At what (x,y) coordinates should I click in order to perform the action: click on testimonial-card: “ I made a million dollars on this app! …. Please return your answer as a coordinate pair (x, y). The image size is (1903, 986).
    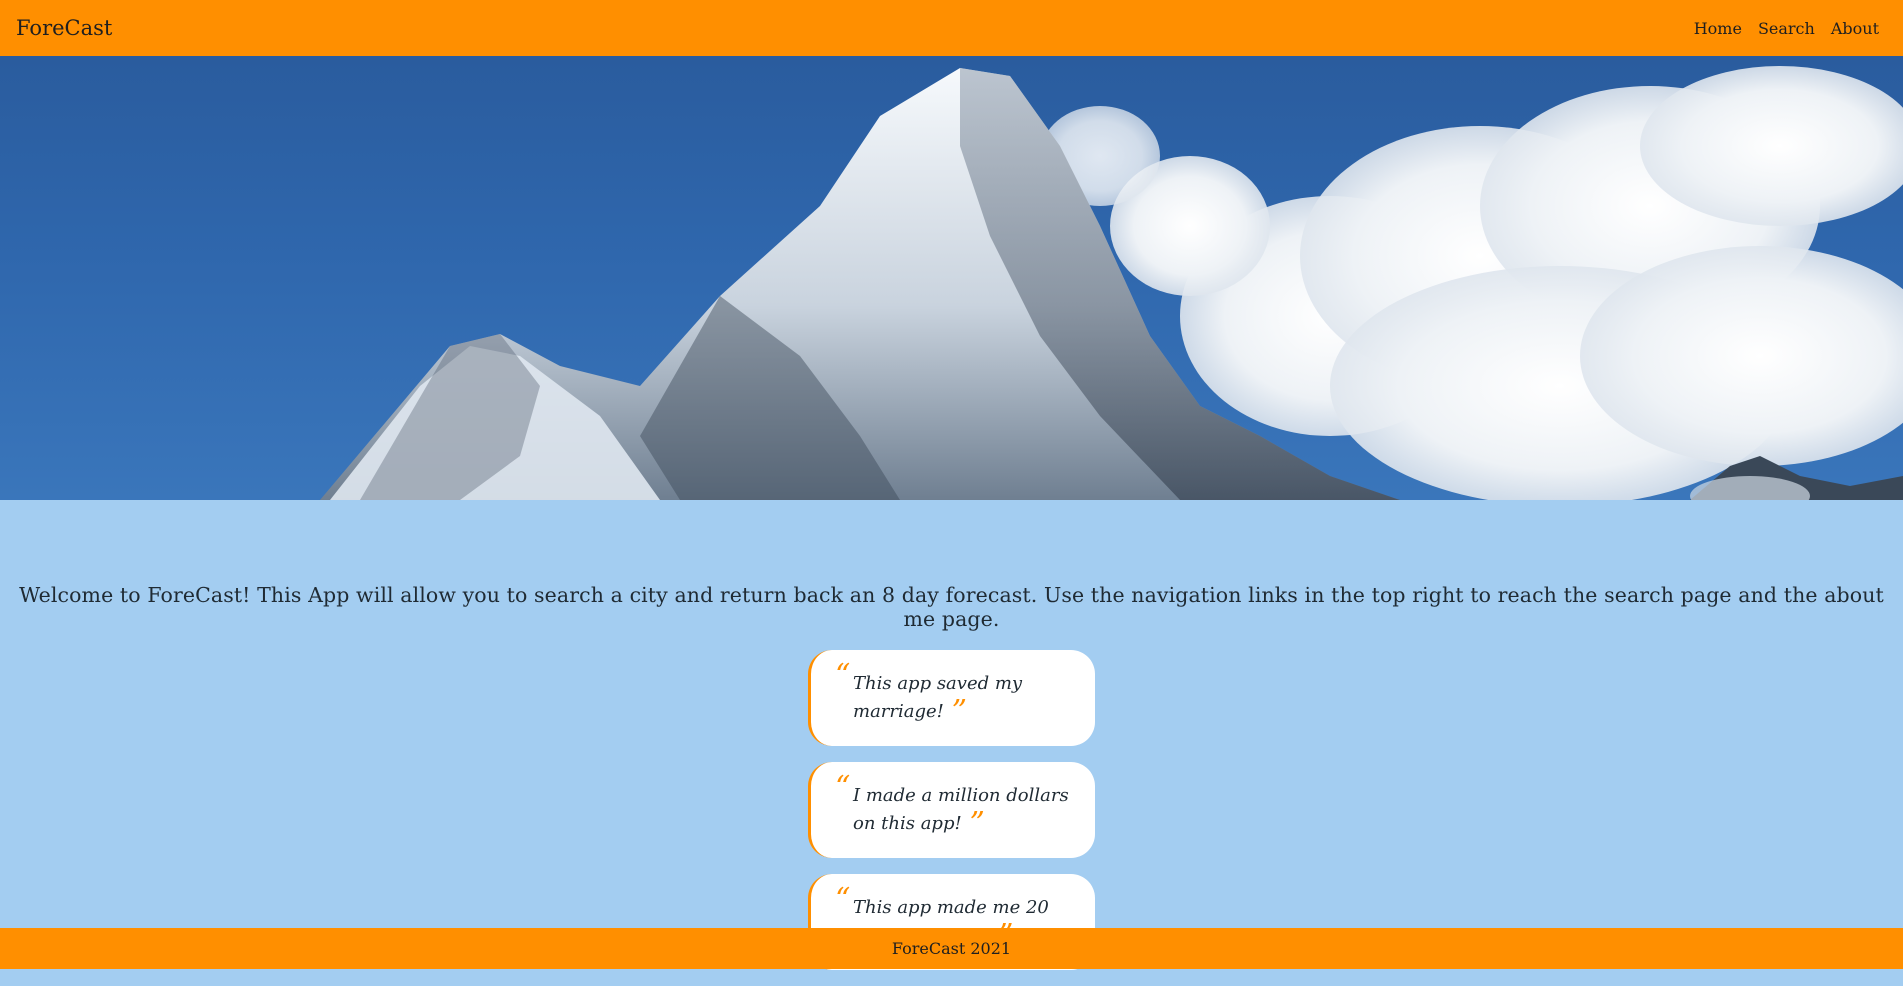
    Looking at the image, I should click on (951, 810).